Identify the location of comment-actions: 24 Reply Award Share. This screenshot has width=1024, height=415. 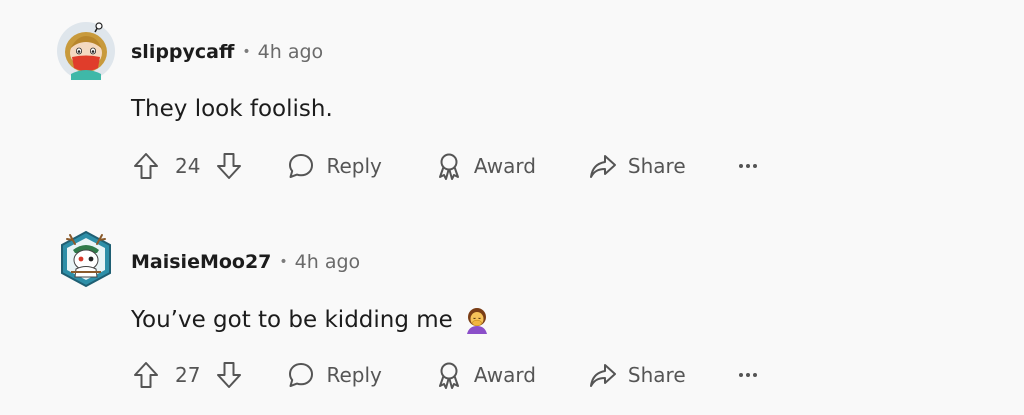
(444, 166).